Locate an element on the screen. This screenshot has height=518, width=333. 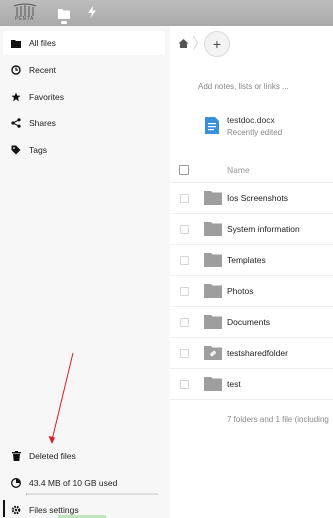
row-divider is located at coordinates (251, 399).